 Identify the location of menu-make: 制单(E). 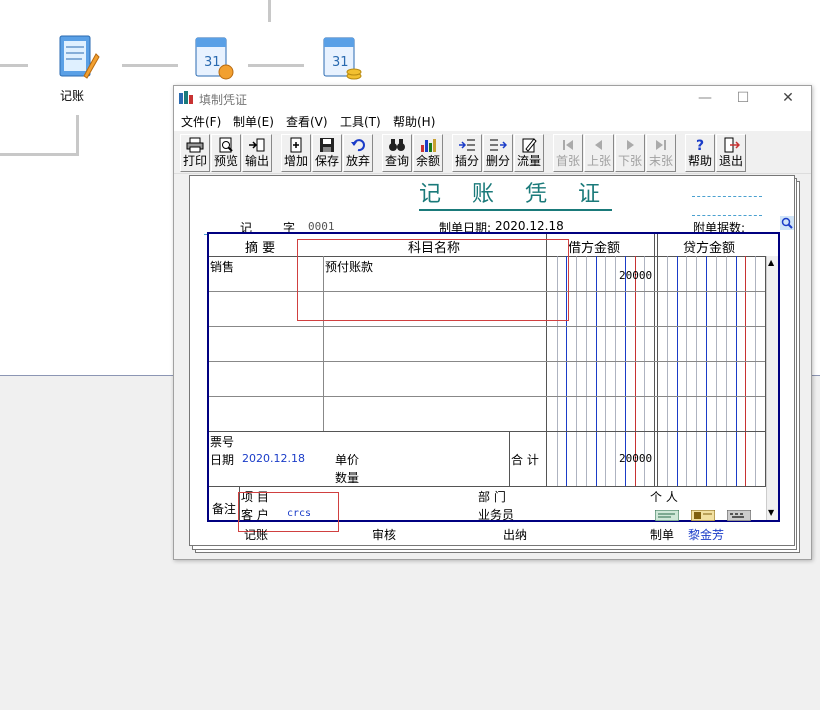
(253, 121).